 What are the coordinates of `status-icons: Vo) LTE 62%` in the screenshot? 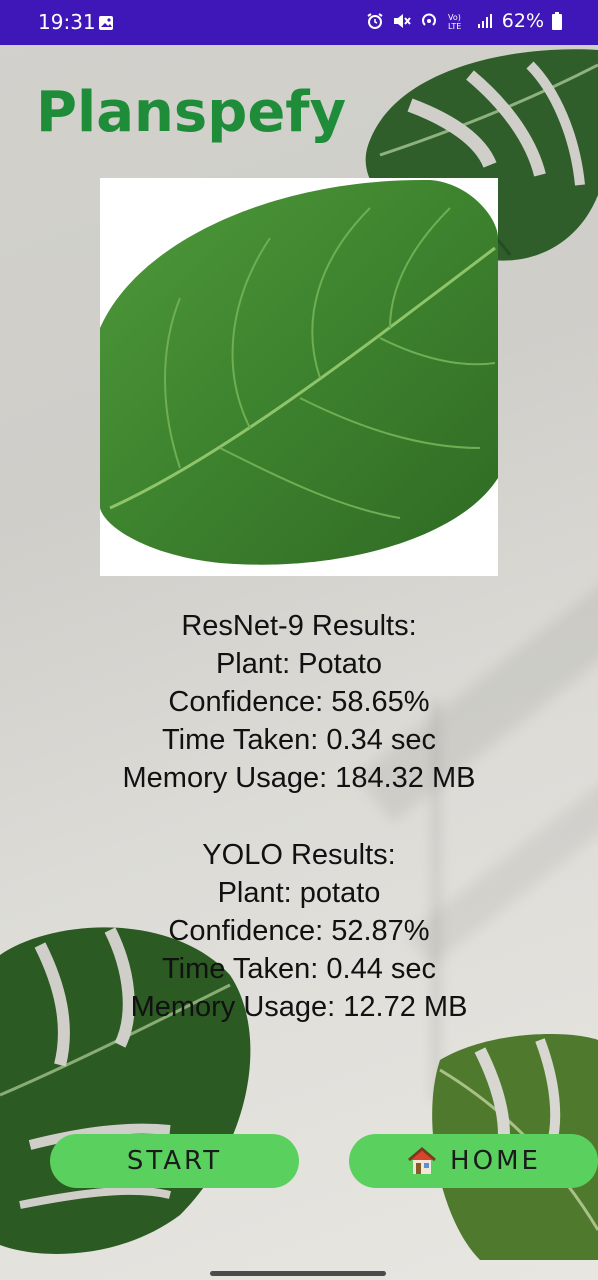 It's located at (464, 21).